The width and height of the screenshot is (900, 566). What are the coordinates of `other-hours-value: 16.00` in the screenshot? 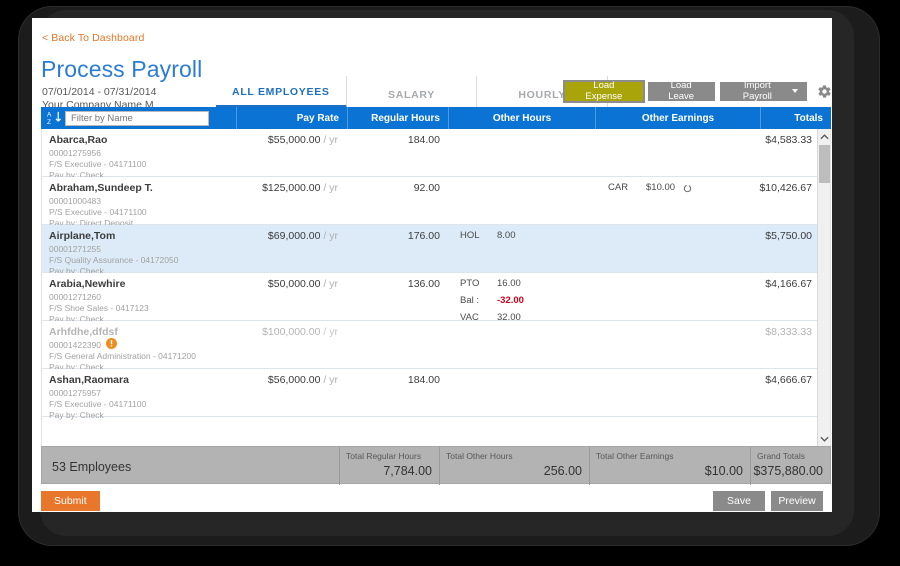 It's located at (509, 283).